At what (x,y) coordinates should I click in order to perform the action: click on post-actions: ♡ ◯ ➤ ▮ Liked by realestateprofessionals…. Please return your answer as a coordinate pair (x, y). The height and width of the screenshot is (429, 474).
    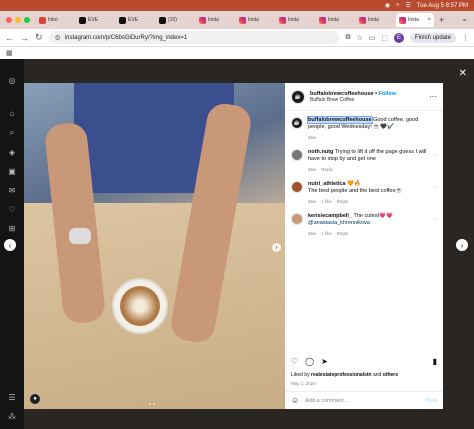
    Looking at the image, I should click on (364, 371).